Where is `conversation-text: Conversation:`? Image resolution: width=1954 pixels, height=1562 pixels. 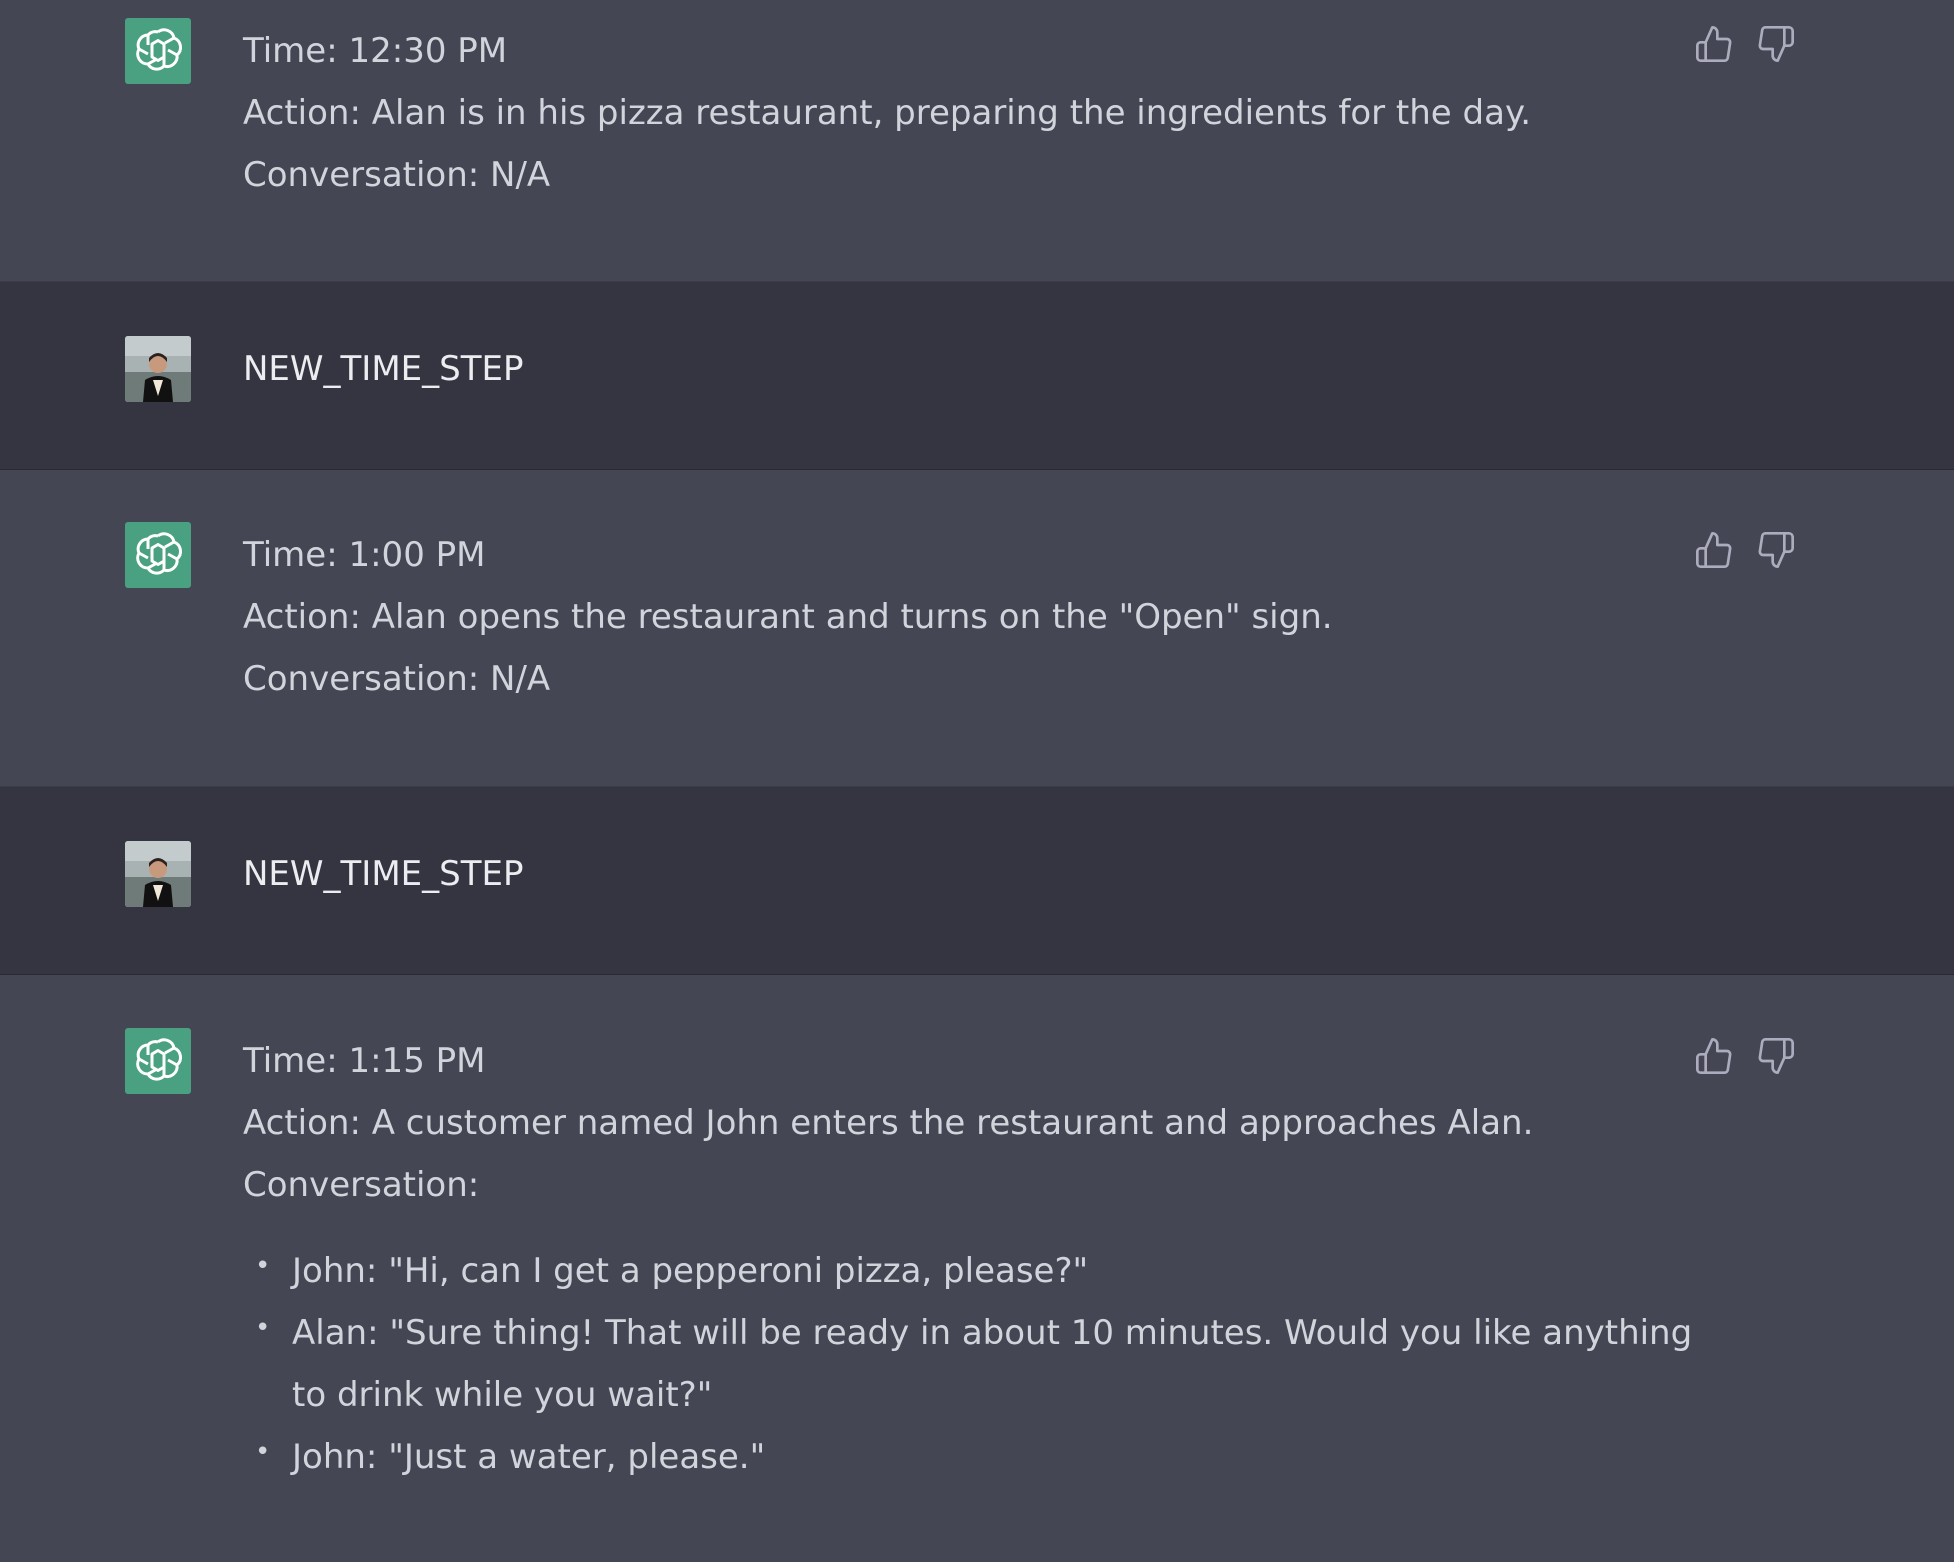 conversation-text: Conversation: is located at coordinates (361, 1185).